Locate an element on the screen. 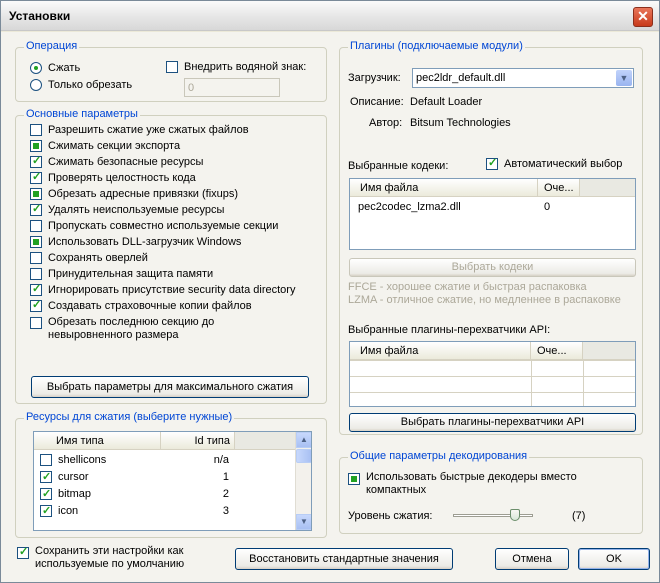 The height and width of the screenshot is (583, 660). decoding-legend: Общие параметры декодирования is located at coordinates (439, 456).